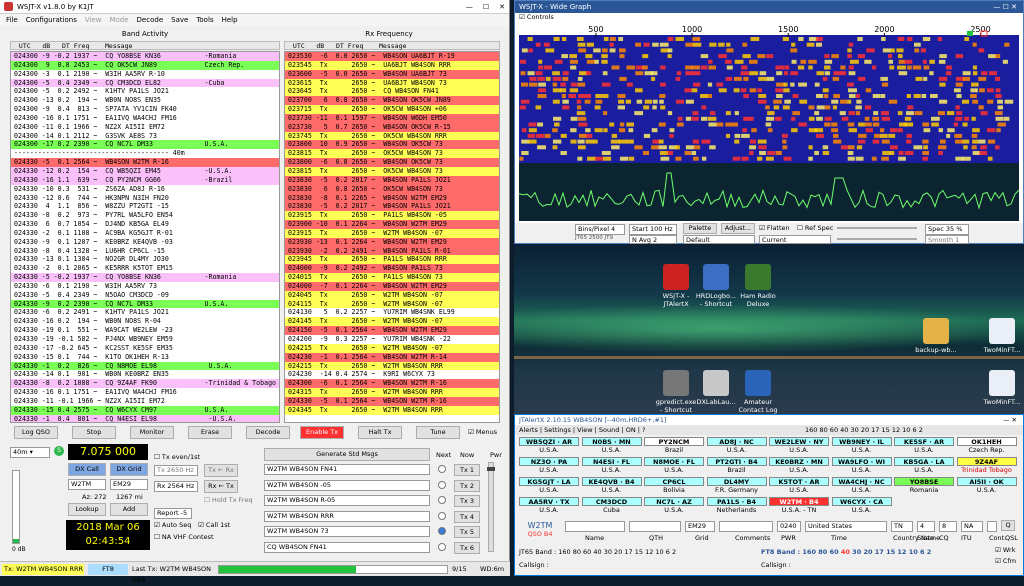  Describe the element at coordinates (392, 242) in the screenshot. I see `message-row: 023930 -13 0.1 2264 ~ WB4SON W2TM EM29` at that location.